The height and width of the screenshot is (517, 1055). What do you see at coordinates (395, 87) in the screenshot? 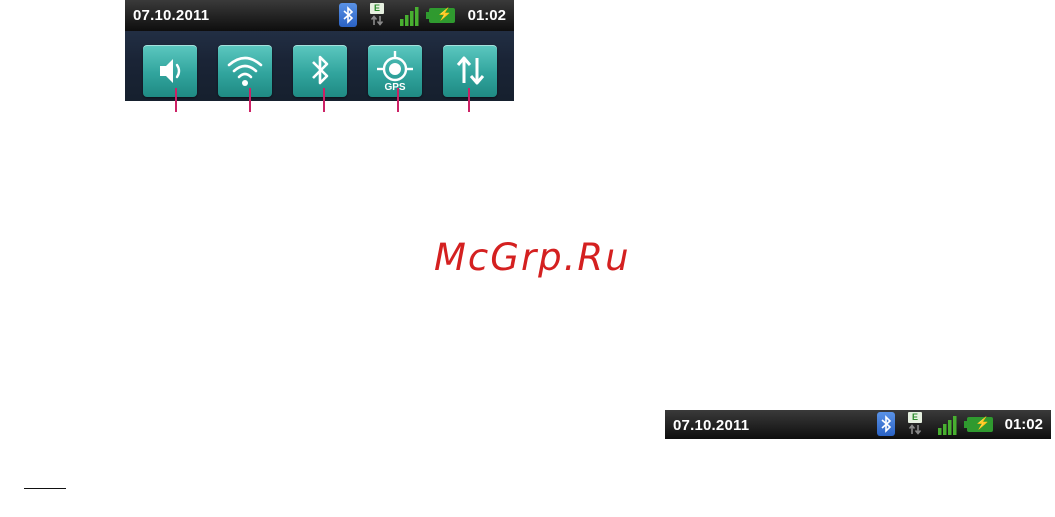
I see `gps-label: GPS` at bounding box center [395, 87].